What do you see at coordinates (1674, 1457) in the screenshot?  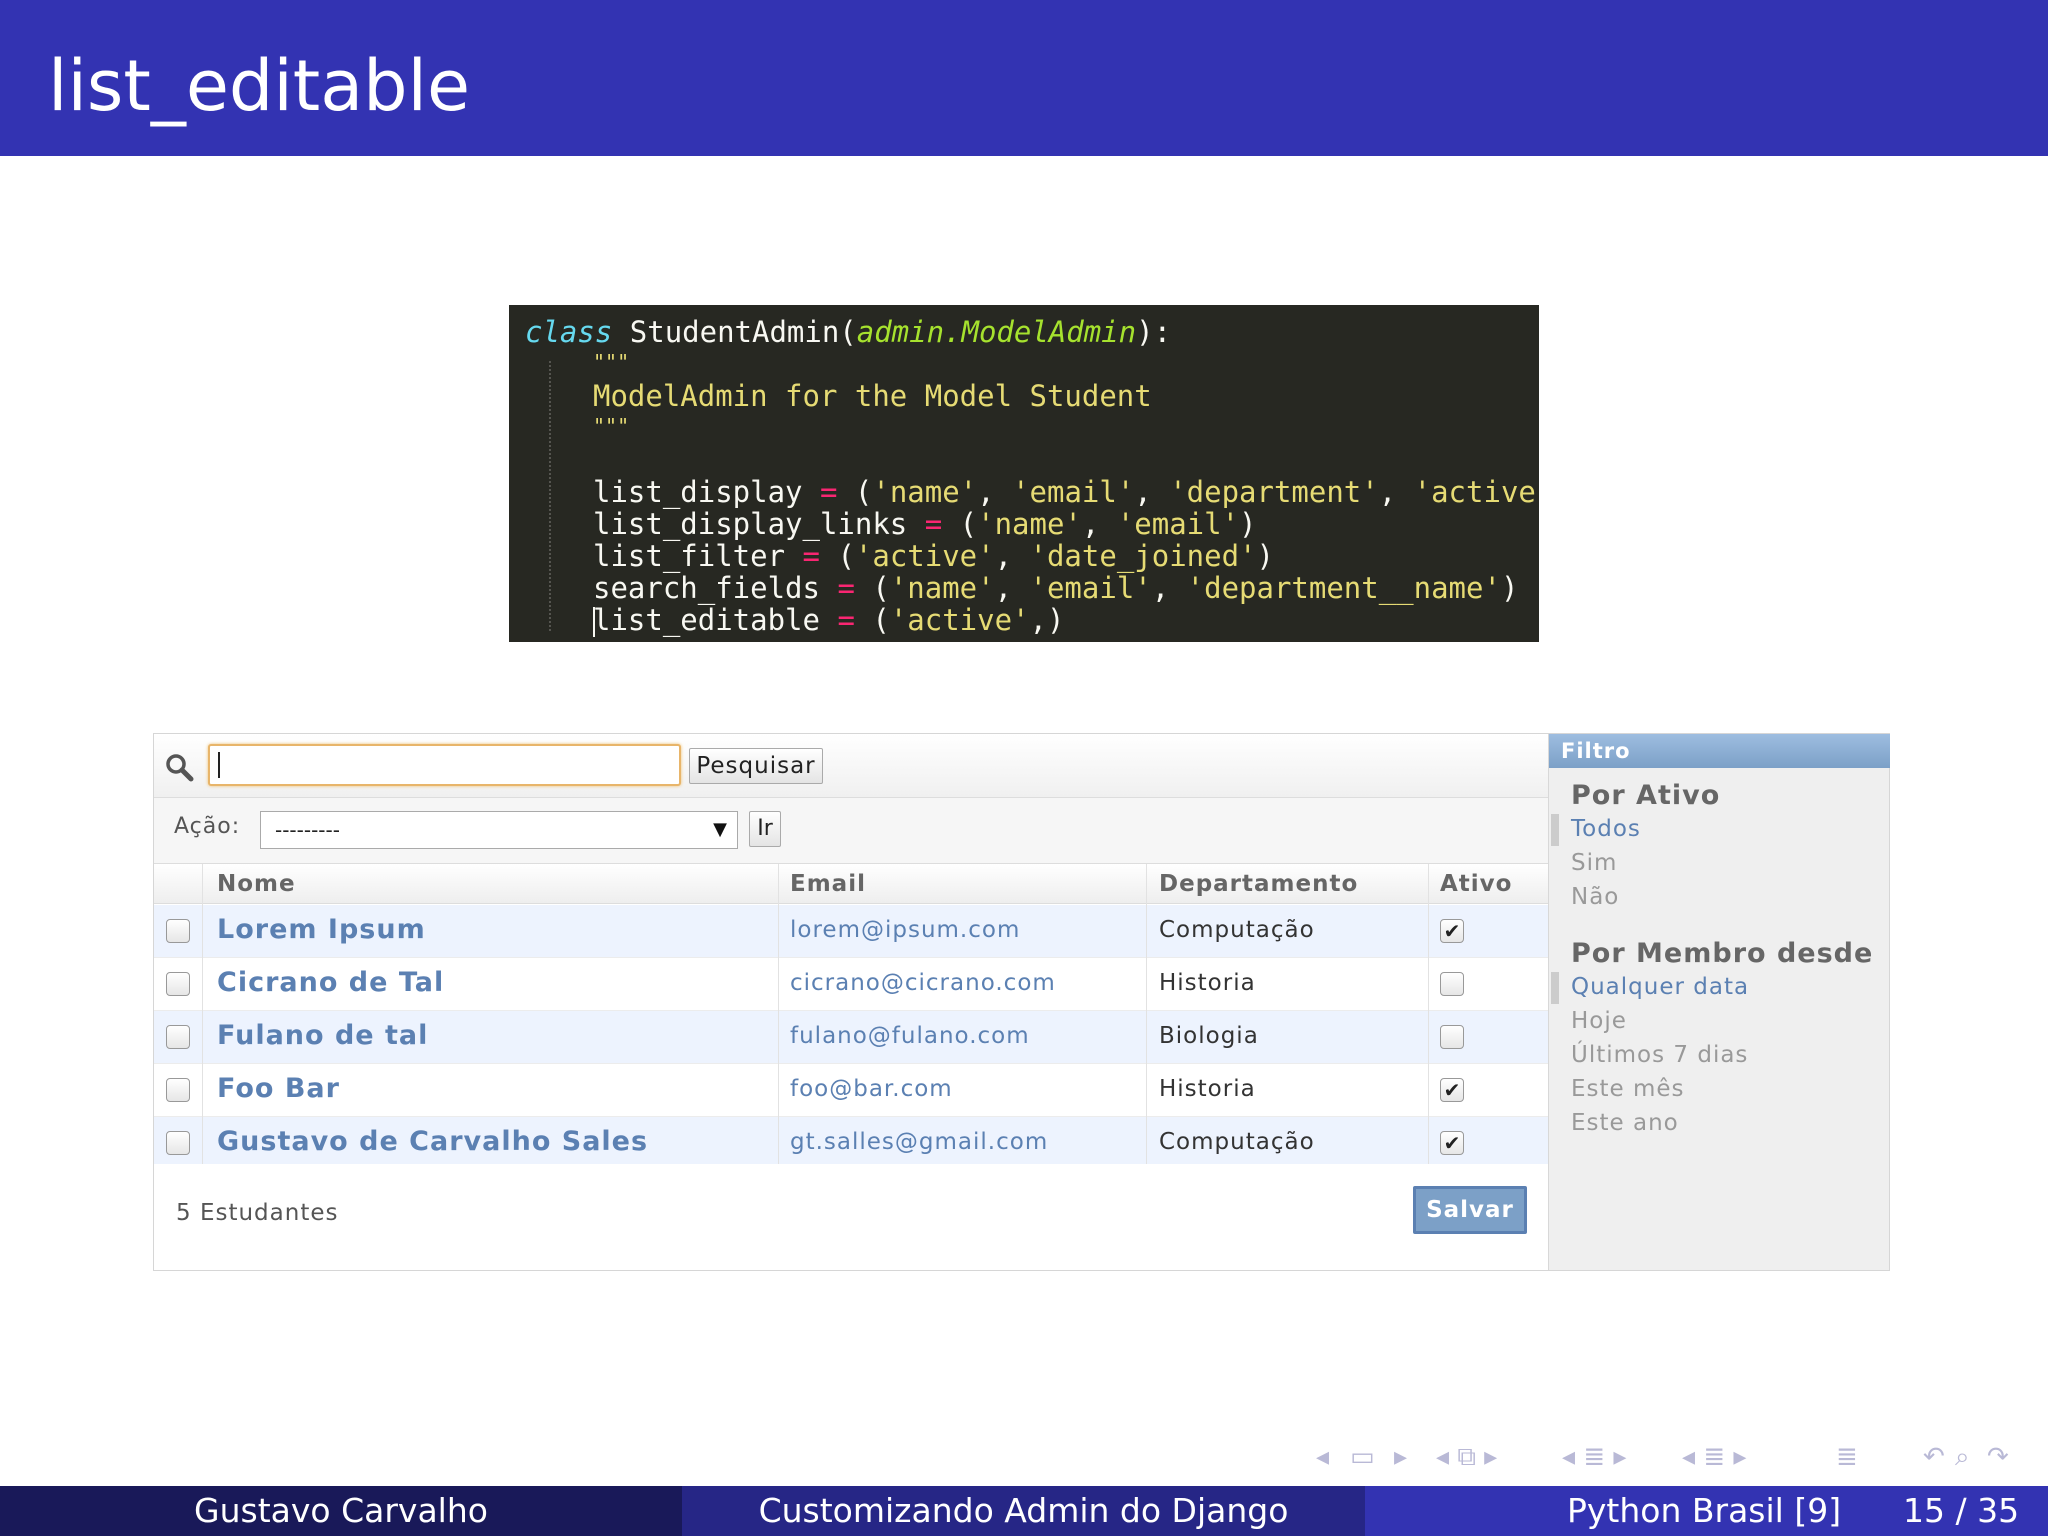 I see `beamer-navigation: ◂ ▭ ▸ ◂ ⧉ ▸ ◂ ≣ ▸ ◂ ≣ ▸ ≣ ↶ ⌕ ↷` at bounding box center [1674, 1457].